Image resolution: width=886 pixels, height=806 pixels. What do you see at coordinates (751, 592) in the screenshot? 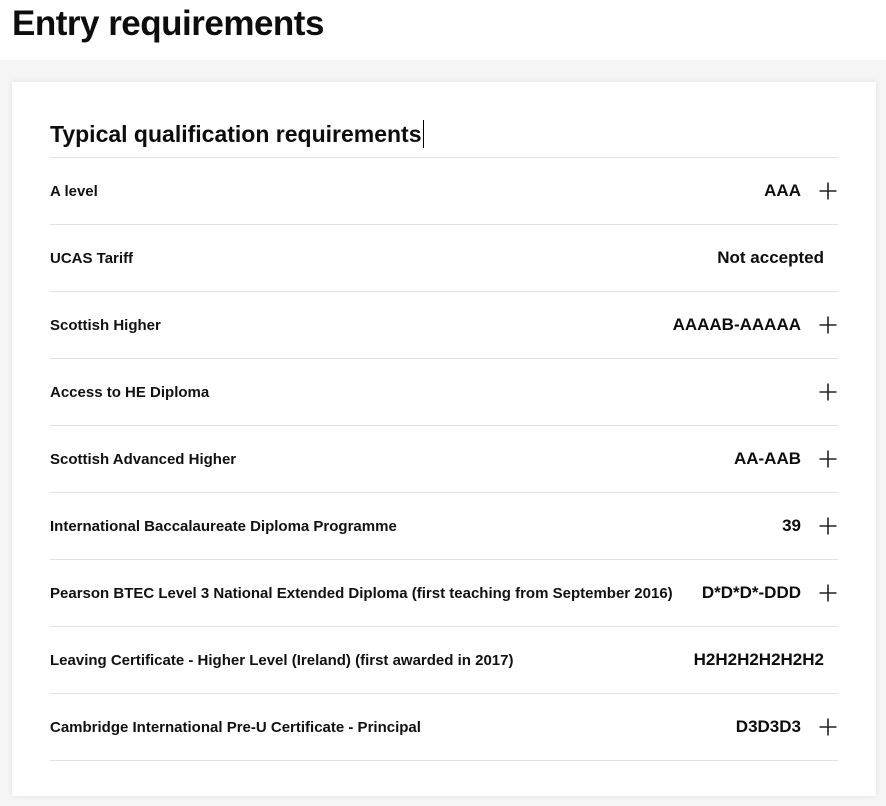
I see `qualification-grade: D*D*D*-DDD` at bounding box center [751, 592].